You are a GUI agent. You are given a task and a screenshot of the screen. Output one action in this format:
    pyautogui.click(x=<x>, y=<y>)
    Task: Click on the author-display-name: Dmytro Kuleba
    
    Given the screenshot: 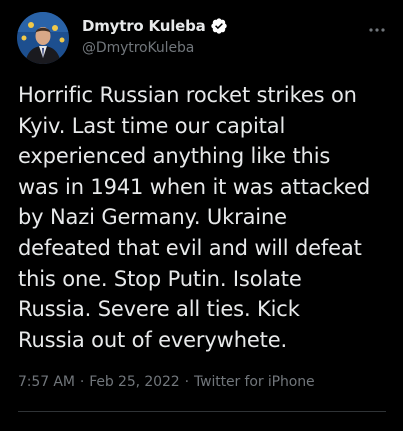 What is the action you would take?
    pyautogui.click(x=144, y=26)
    